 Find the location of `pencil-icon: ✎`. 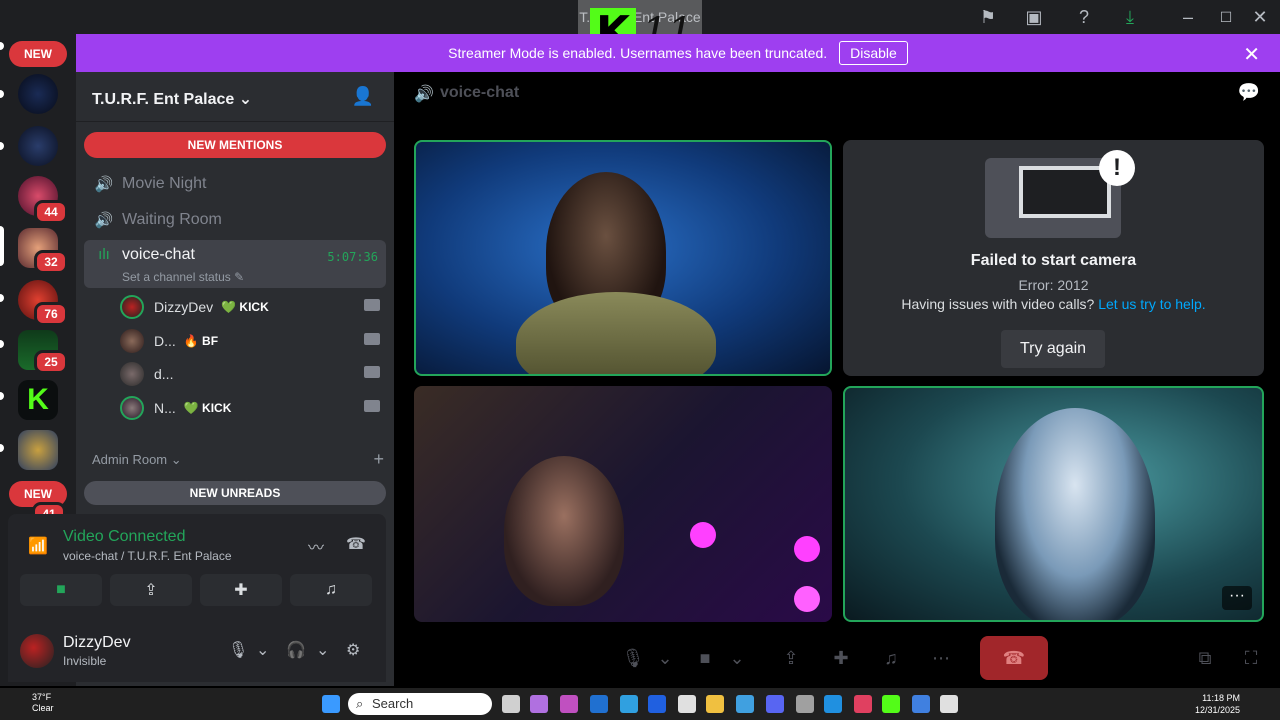

pencil-icon: ✎ is located at coordinates (239, 277).